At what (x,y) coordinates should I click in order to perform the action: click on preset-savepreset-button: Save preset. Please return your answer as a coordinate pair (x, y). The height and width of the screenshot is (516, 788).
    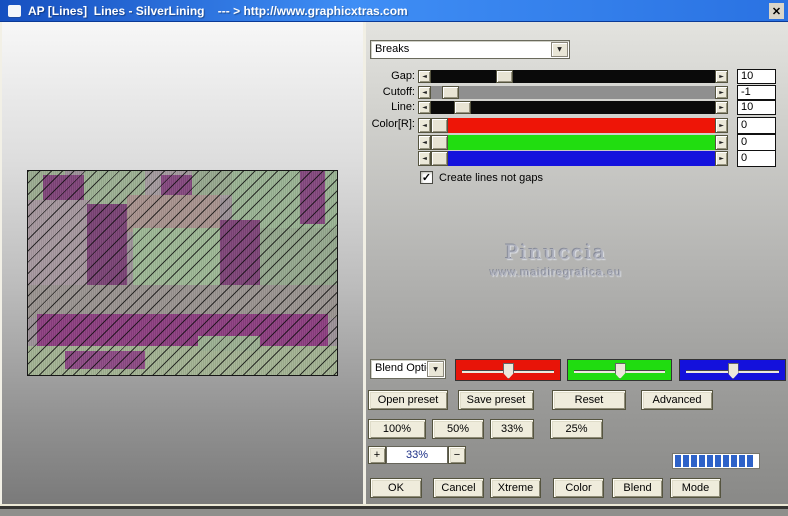
    Looking at the image, I should click on (496, 400).